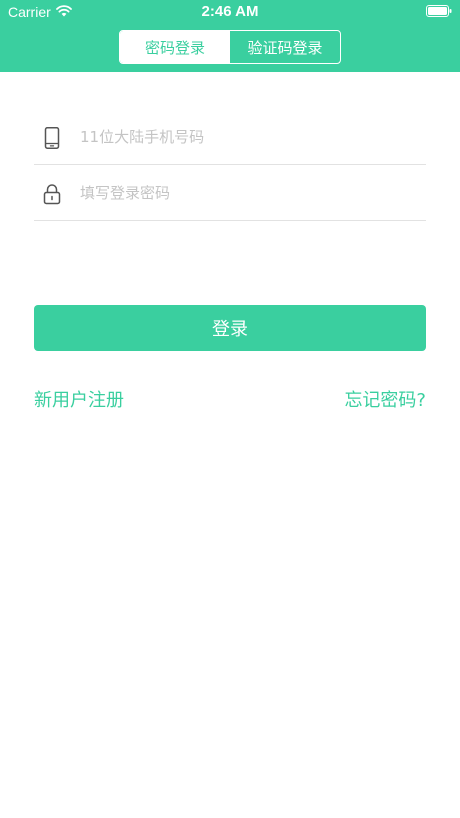 The width and height of the screenshot is (460, 818). Describe the element at coordinates (79, 399) in the screenshot. I see `register-link: 新用户注册` at that location.